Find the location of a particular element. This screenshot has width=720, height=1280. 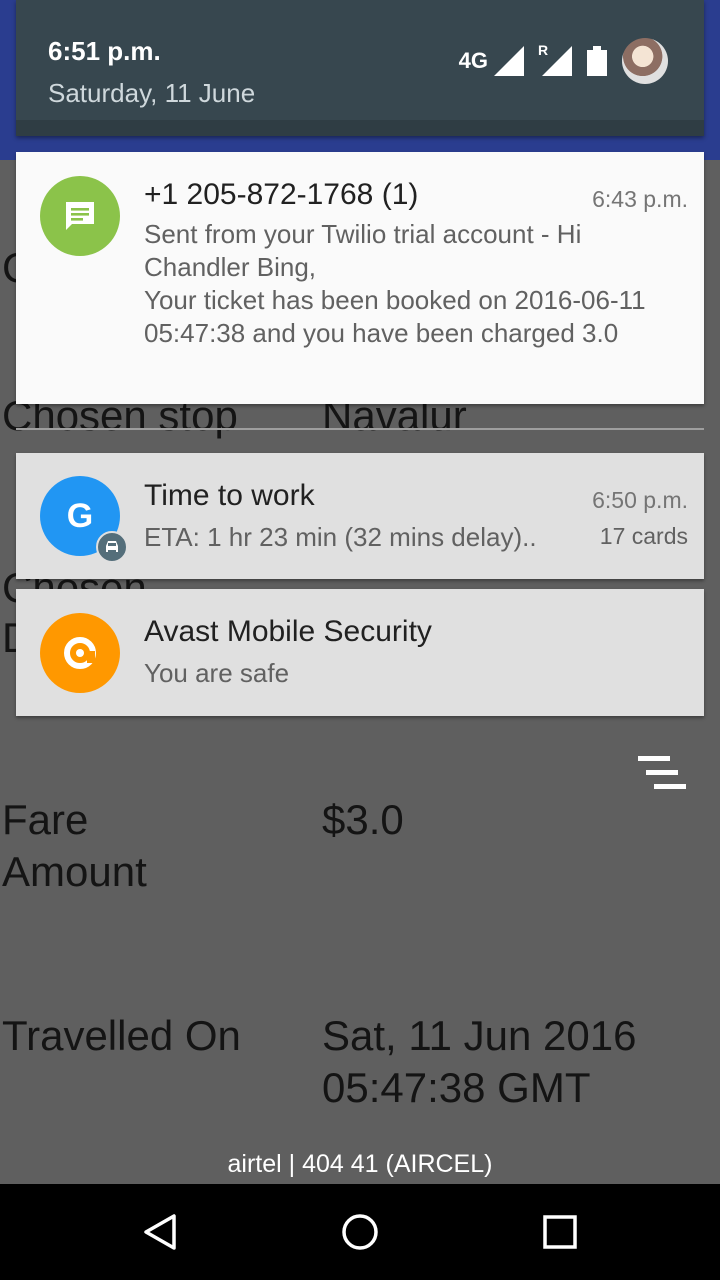

battery-icon is located at coordinates (597, 61).